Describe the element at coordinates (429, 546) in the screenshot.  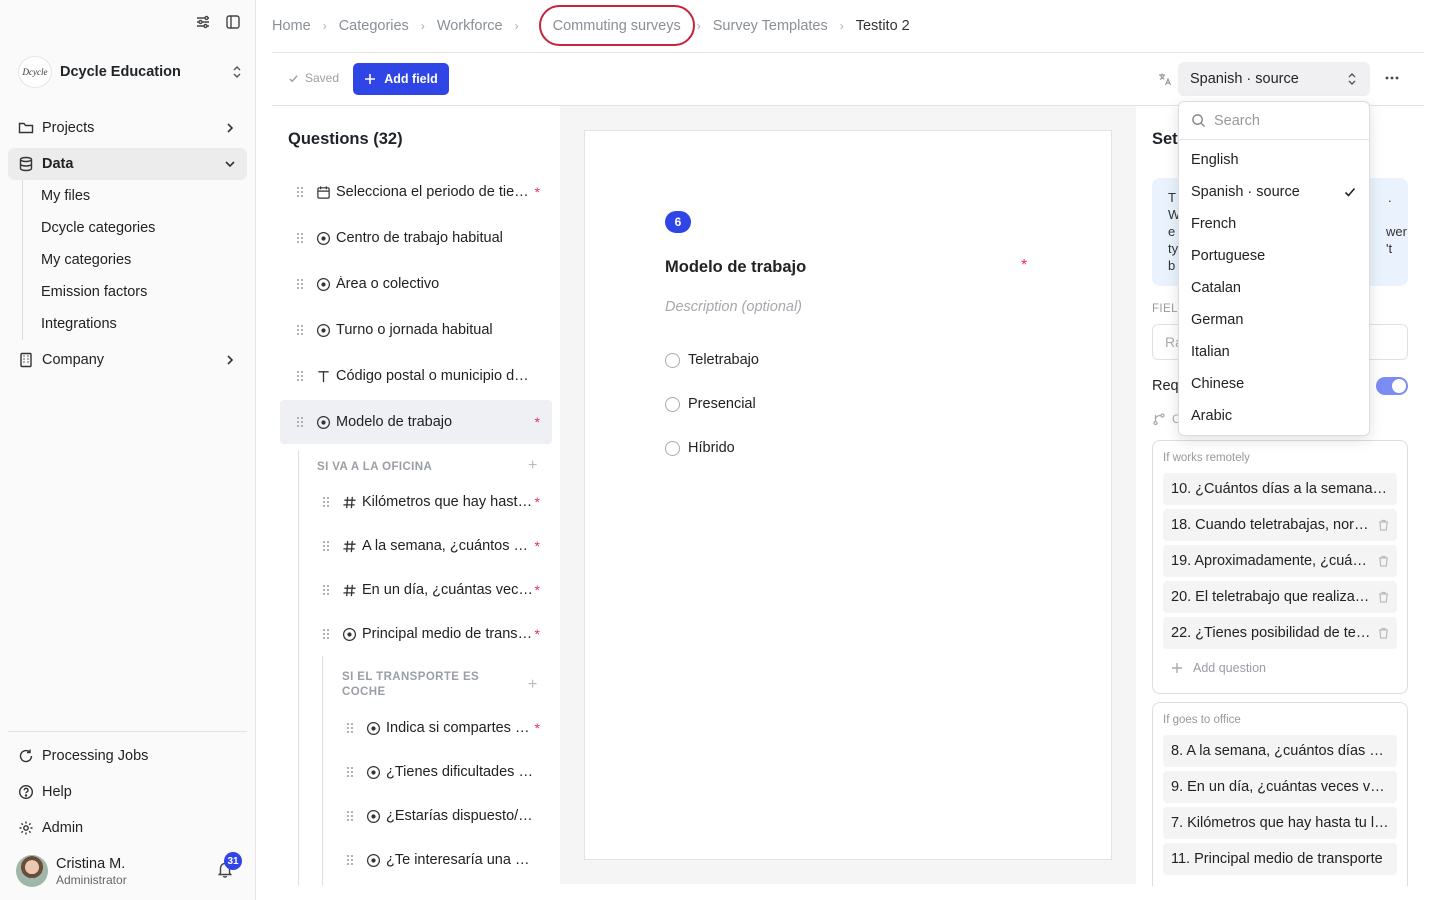
I see `question-item: A la semana, ¿cuántos días sueles ir?*` at that location.